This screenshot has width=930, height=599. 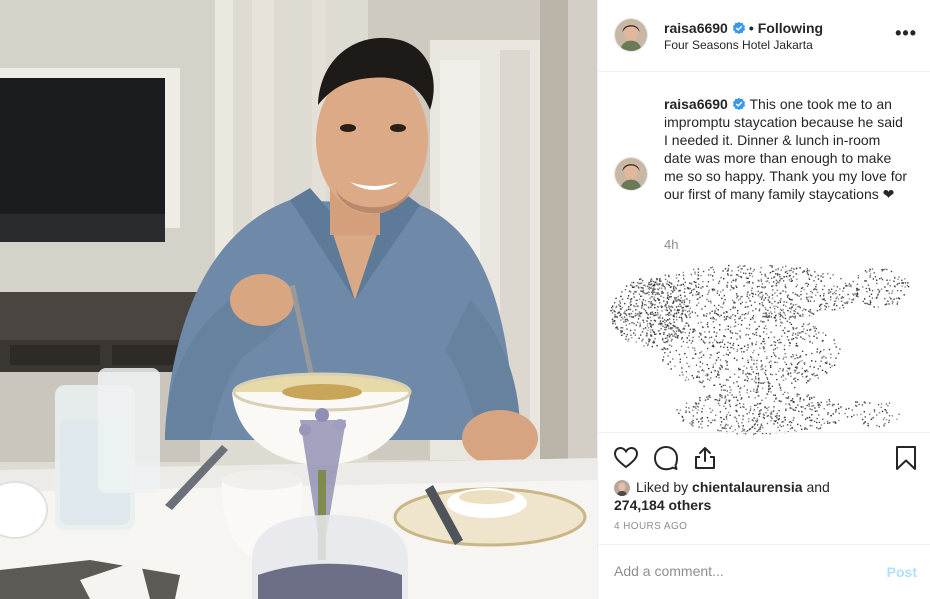 I want to click on author-username: raisa6690, so click(x=696, y=28).